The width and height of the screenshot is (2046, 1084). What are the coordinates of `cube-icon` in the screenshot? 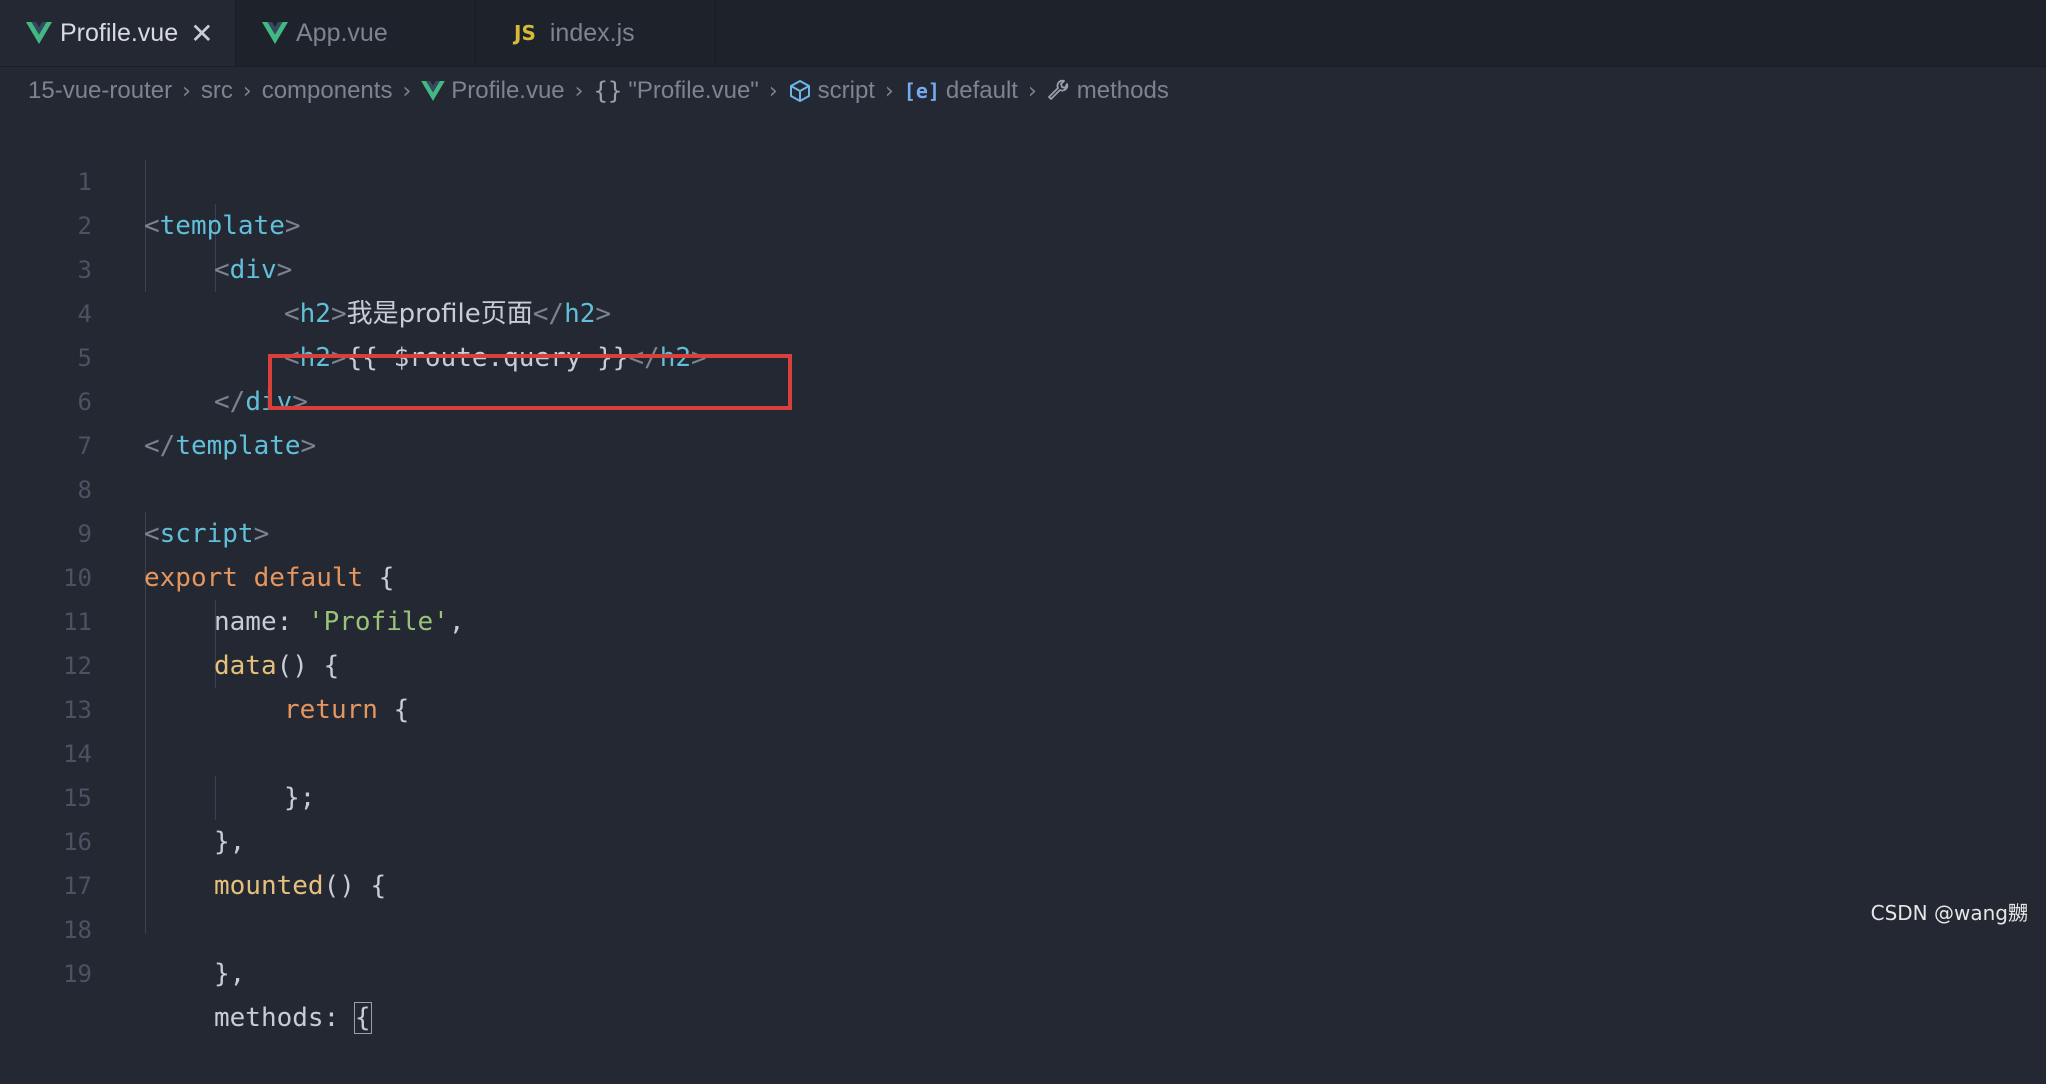 It's located at (800, 91).